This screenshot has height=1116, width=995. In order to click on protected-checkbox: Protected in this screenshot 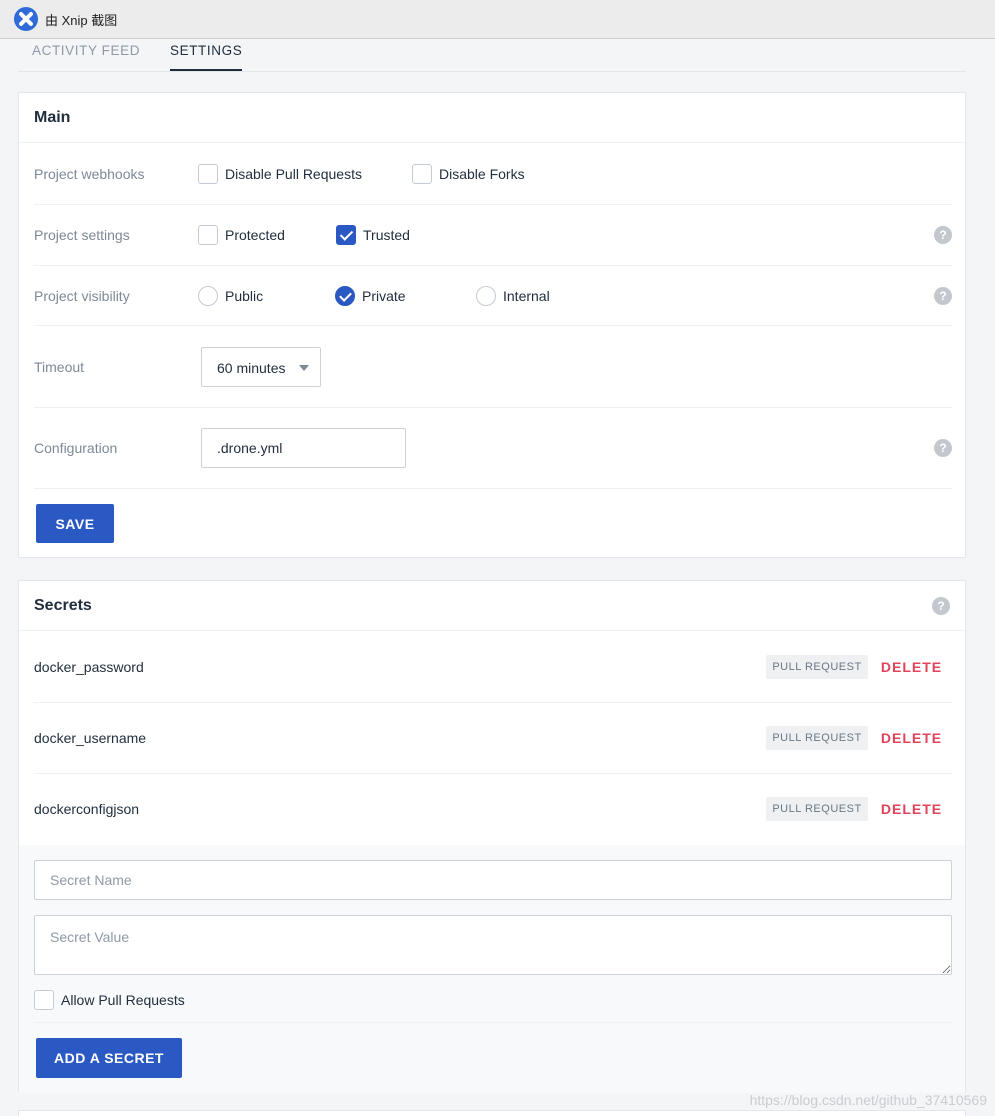, I will do `click(241, 235)`.